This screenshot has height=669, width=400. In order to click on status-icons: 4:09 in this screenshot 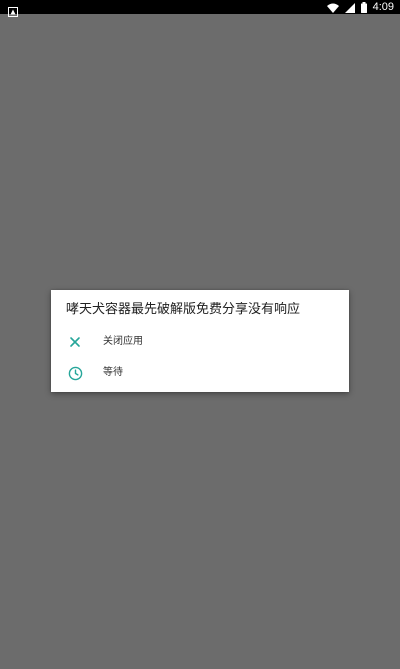, I will do `click(360, 7)`.